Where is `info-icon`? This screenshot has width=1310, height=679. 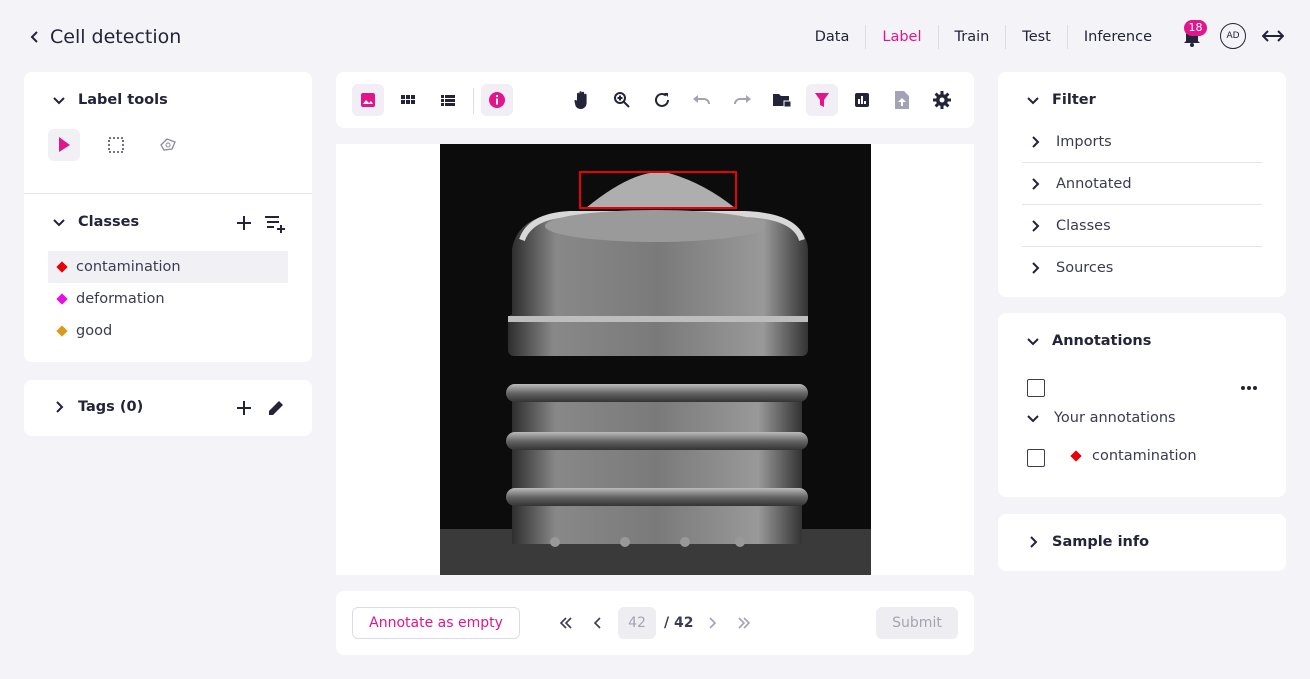
info-icon is located at coordinates (497, 100).